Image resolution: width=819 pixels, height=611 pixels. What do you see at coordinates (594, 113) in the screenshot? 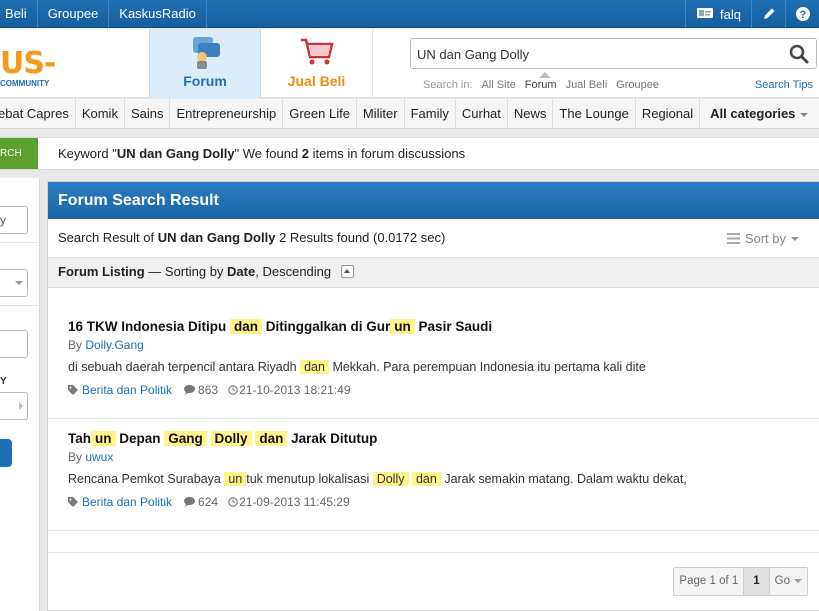
I see `category-the-lounge: The Lounge` at bounding box center [594, 113].